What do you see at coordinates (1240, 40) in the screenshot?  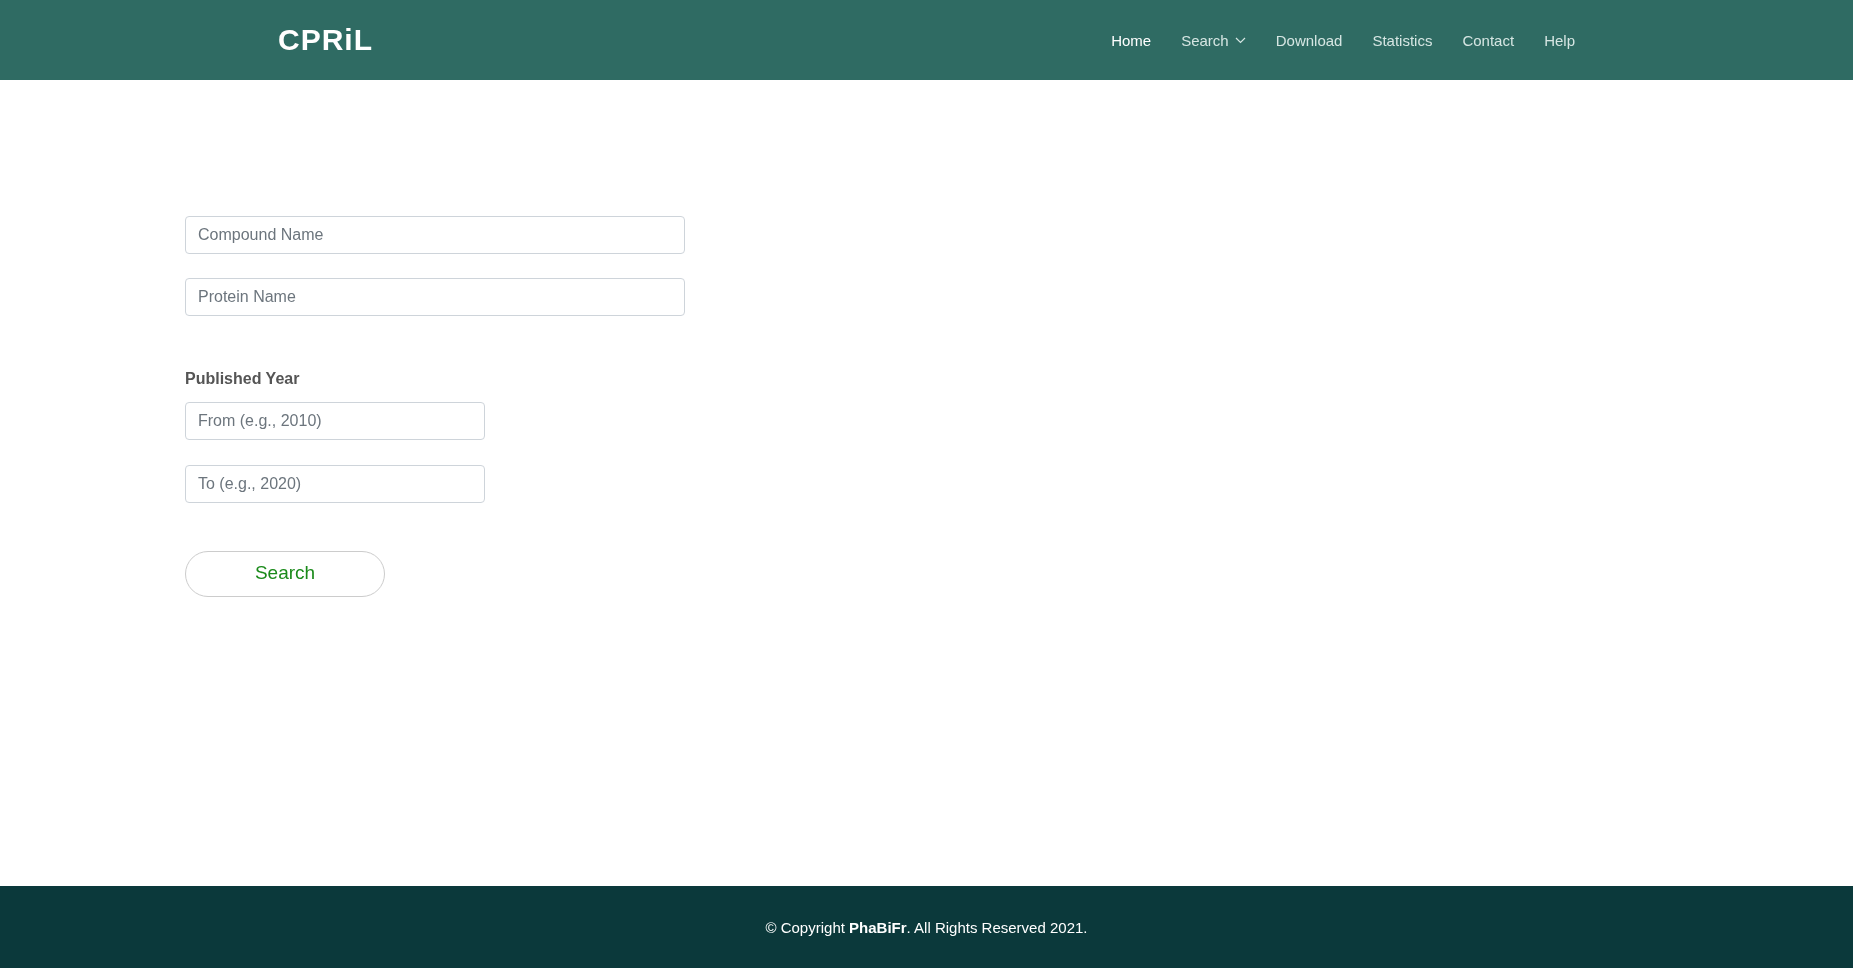 I see `chevron-down-icon` at bounding box center [1240, 40].